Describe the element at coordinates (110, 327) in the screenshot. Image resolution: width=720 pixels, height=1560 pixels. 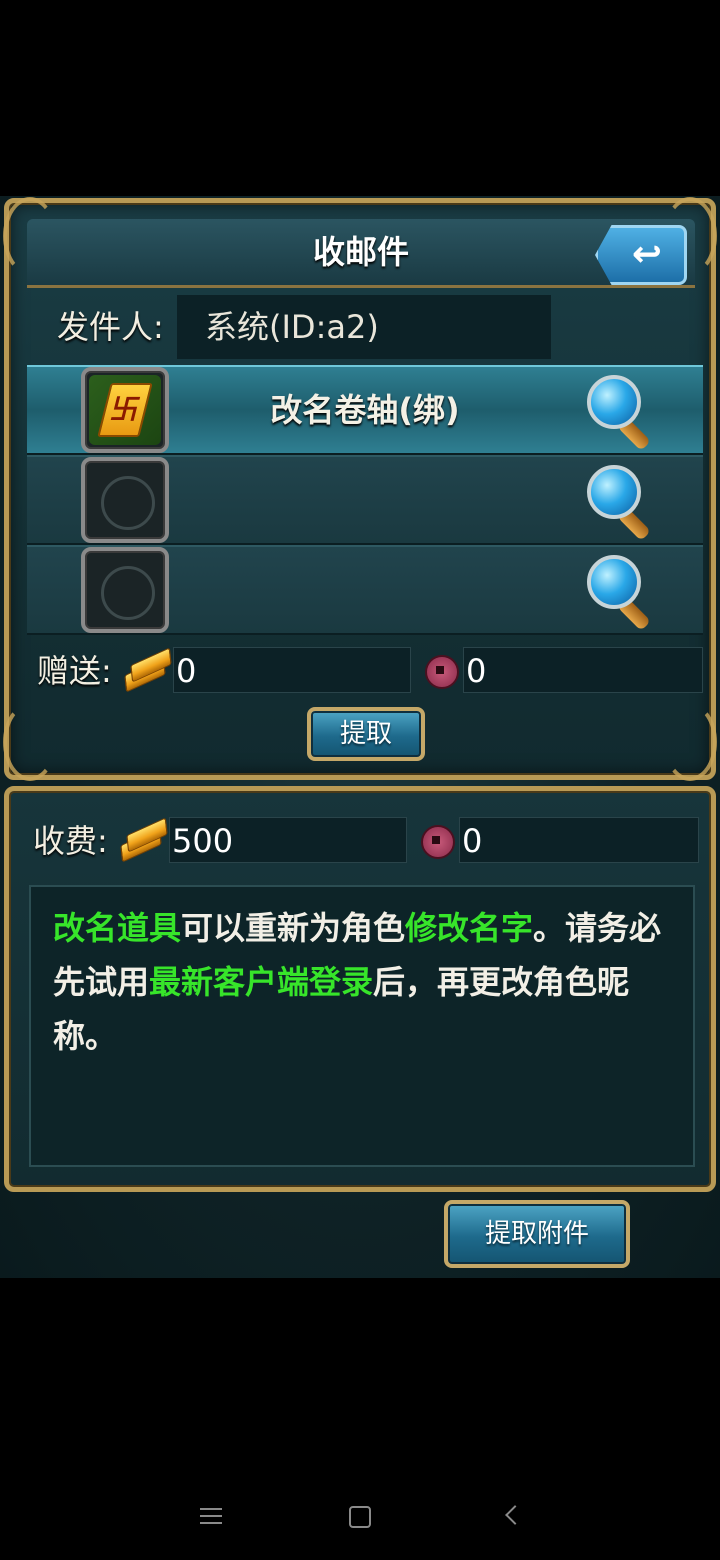
I see `sender-label: 发件人:` at that location.